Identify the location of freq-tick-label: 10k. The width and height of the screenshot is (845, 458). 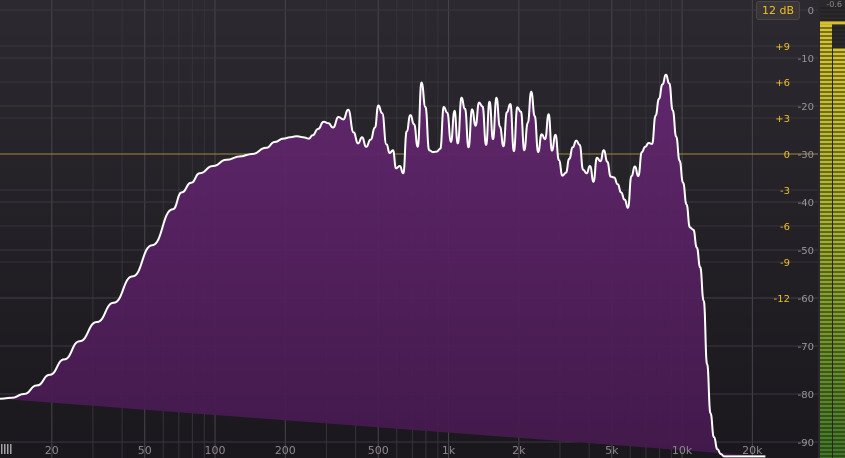
(682, 450).